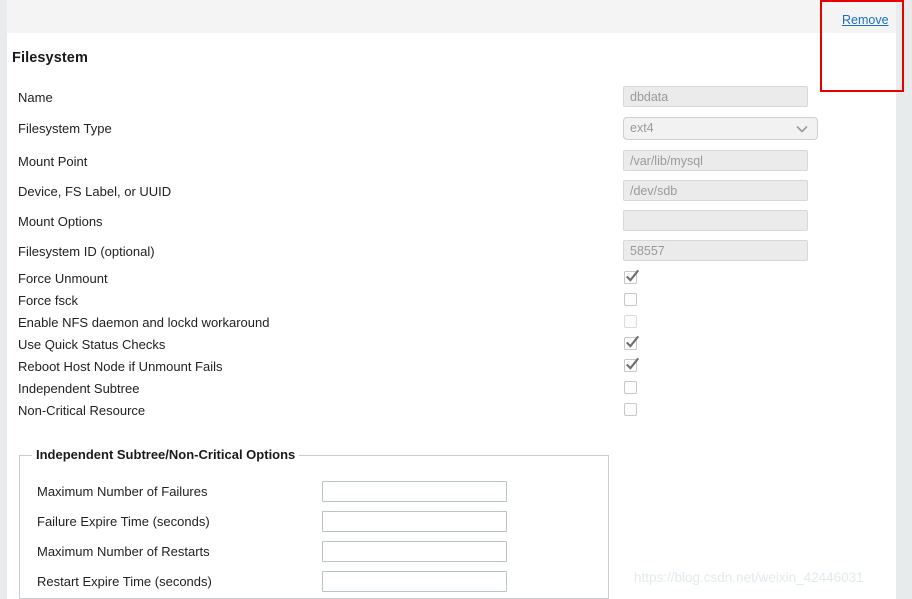  I want to click on header-band, so click(451, 16).